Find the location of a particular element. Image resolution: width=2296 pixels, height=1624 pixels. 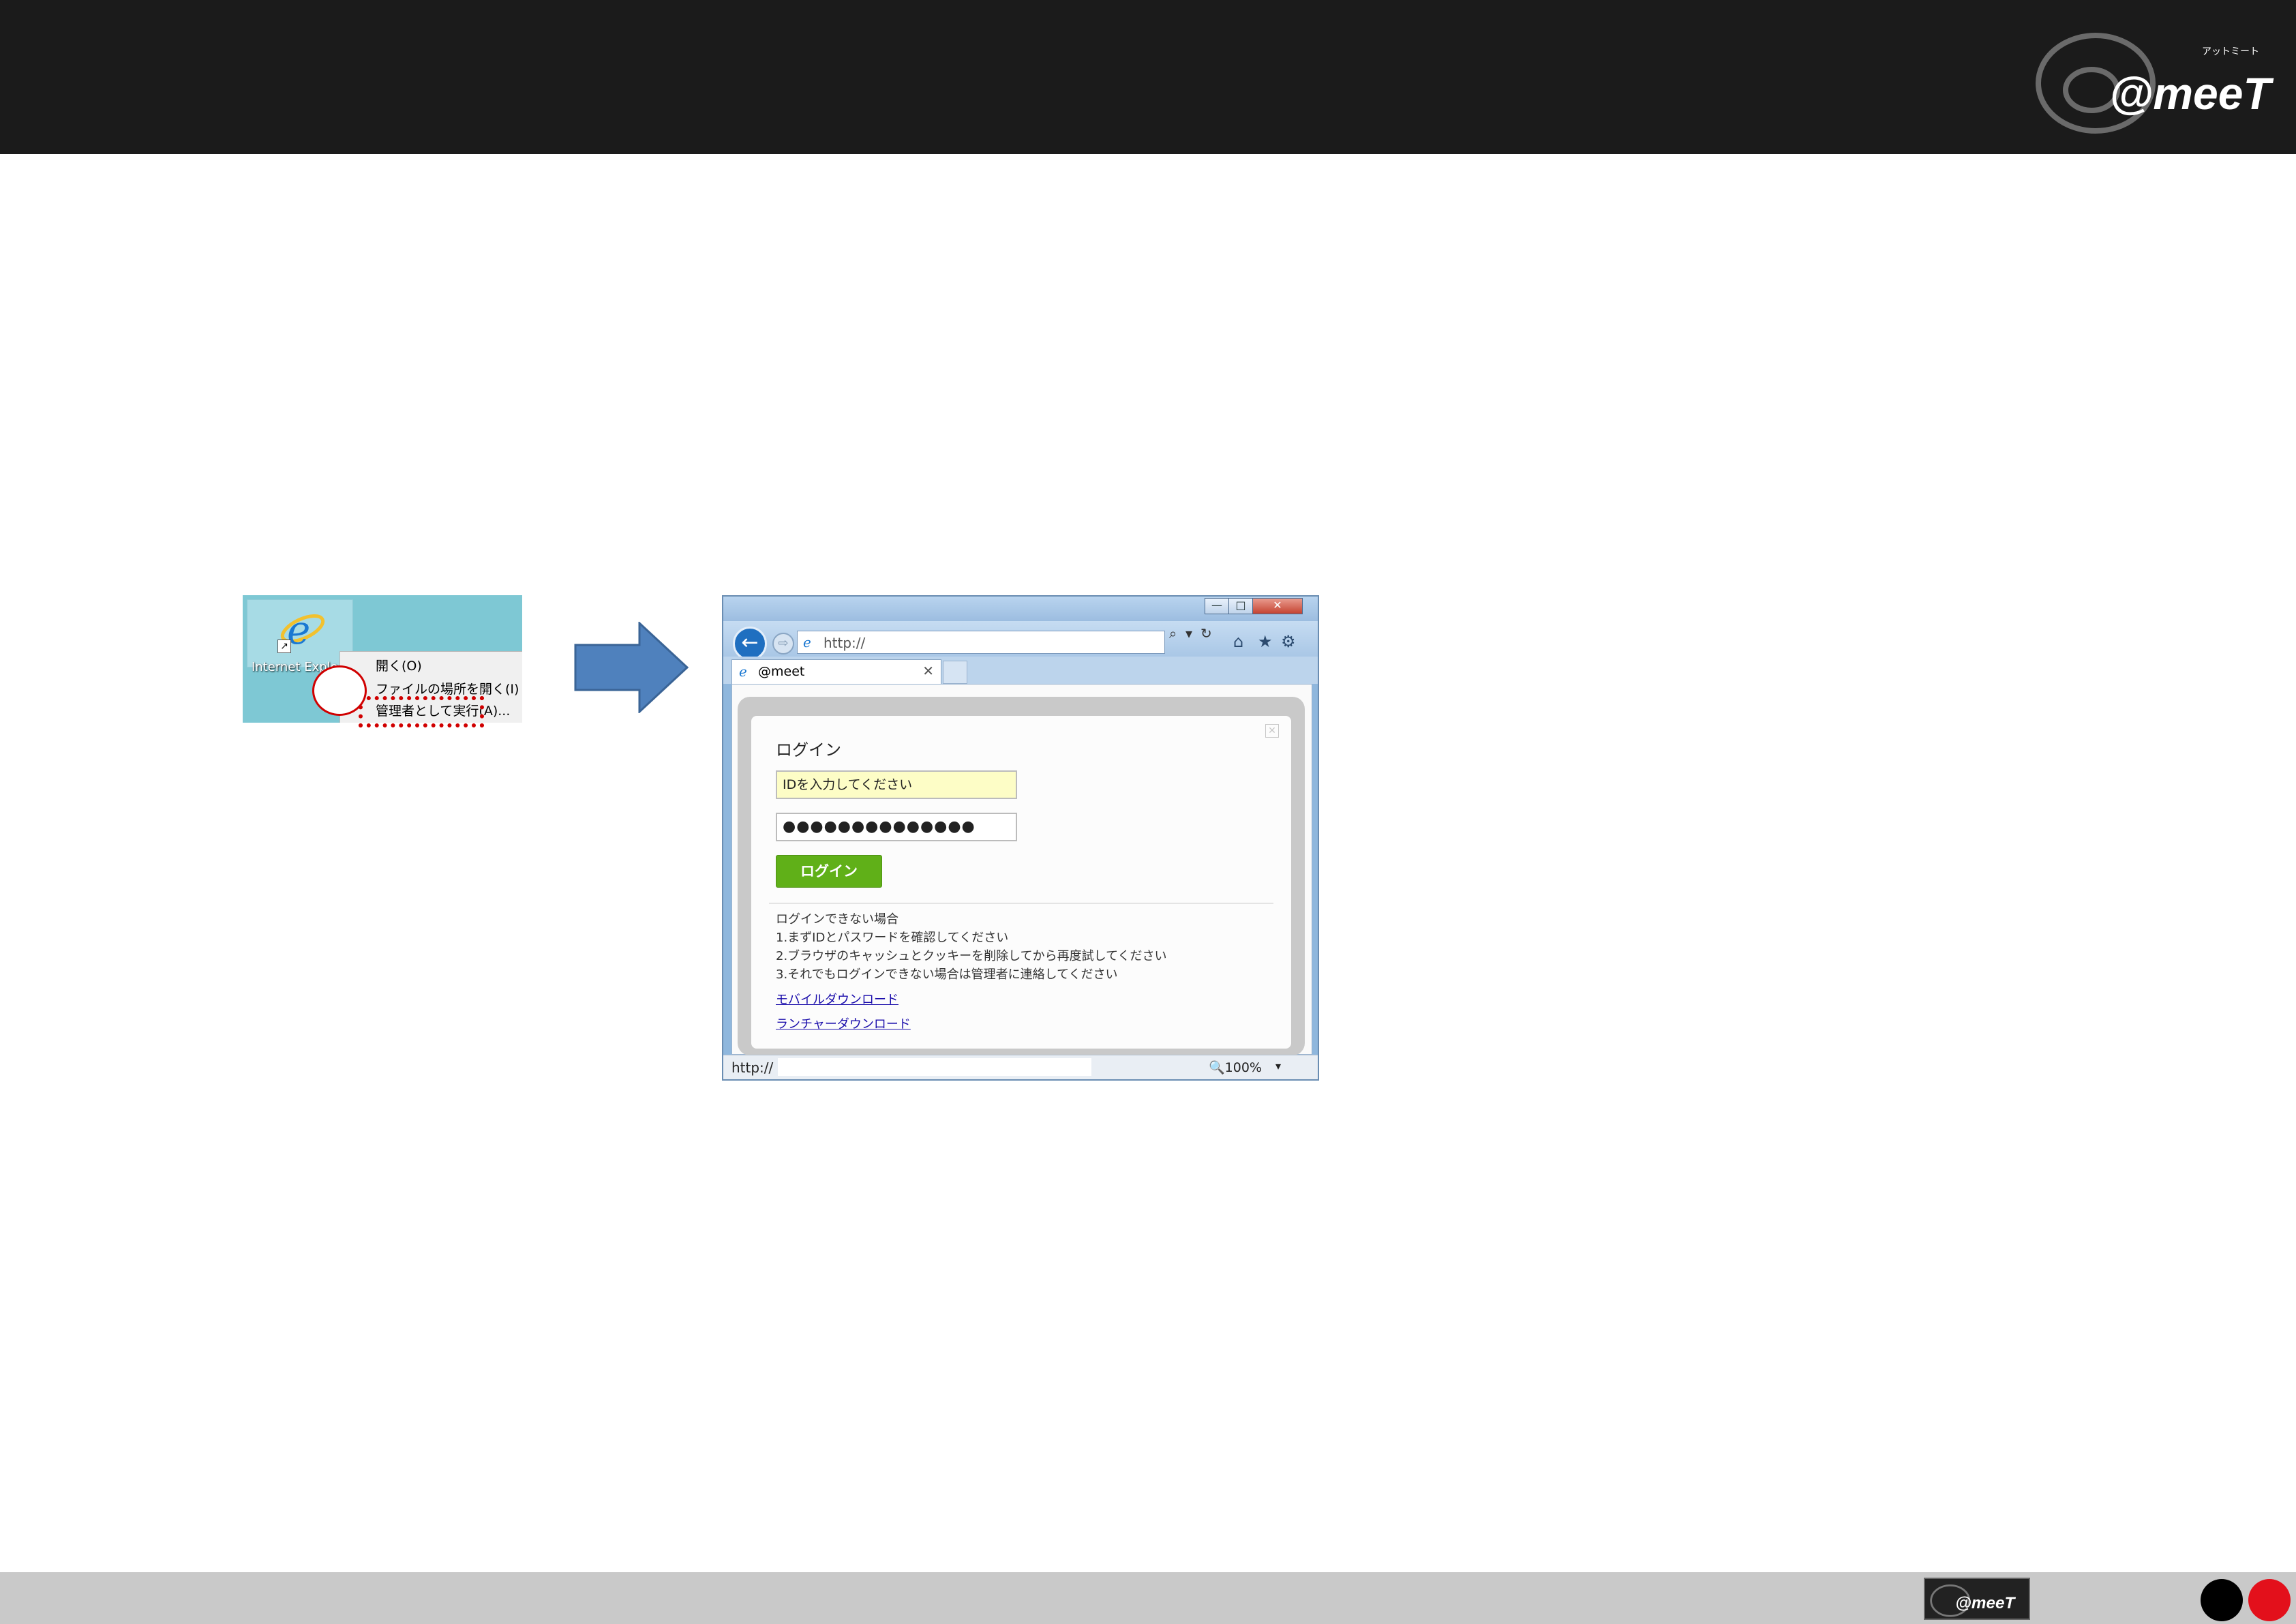

navigation-bar: ← ⇨ e http:// ⌕ ▾ ↻ ⌂ ★ ⚙ is located at coordinates (1020, 641).